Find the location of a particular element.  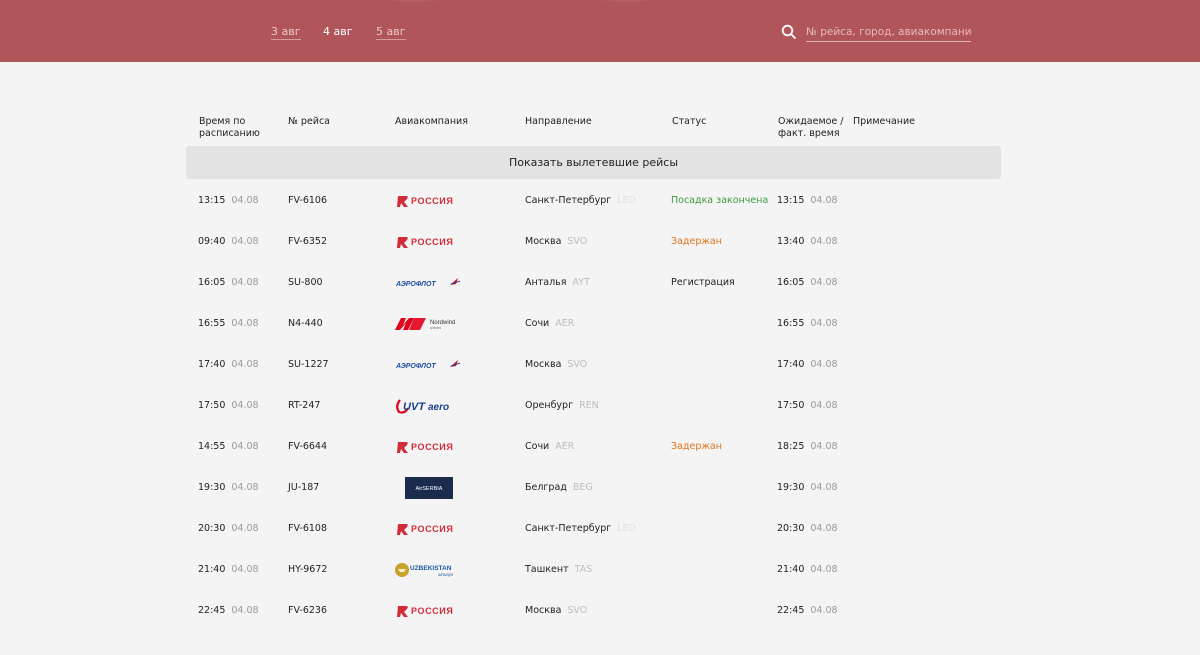

uzbekistan-logo: UZBEKISTAN airways is located at coordinates (424, 570).